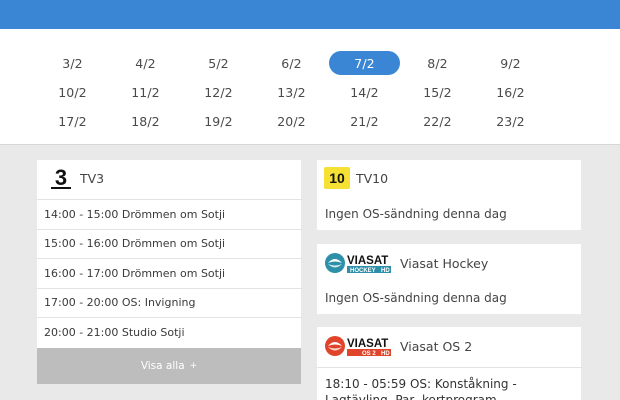  What do you see at coordinates (145, 63) in the screenshot?
I see `date-option: 4/2` at bounding box center [145, 63].